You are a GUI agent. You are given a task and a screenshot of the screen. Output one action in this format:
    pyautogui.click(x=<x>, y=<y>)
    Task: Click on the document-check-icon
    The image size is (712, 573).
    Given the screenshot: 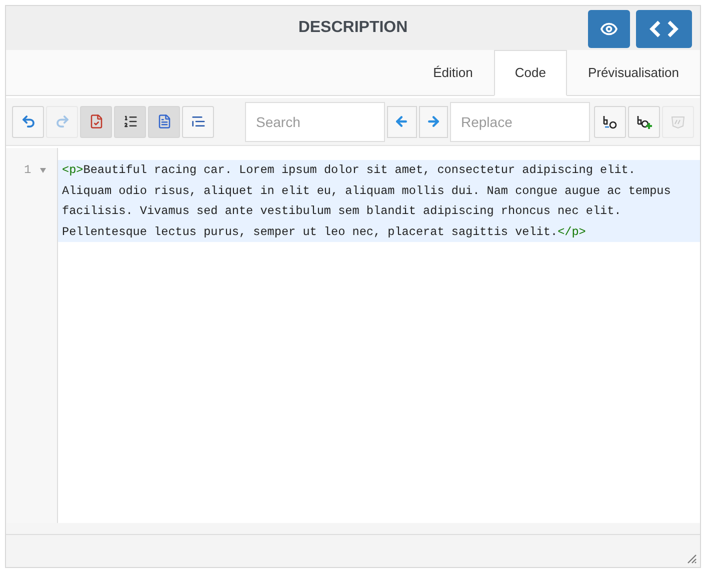 What is the action you would take?
    pyautogui.click(x=96, y=121)
    